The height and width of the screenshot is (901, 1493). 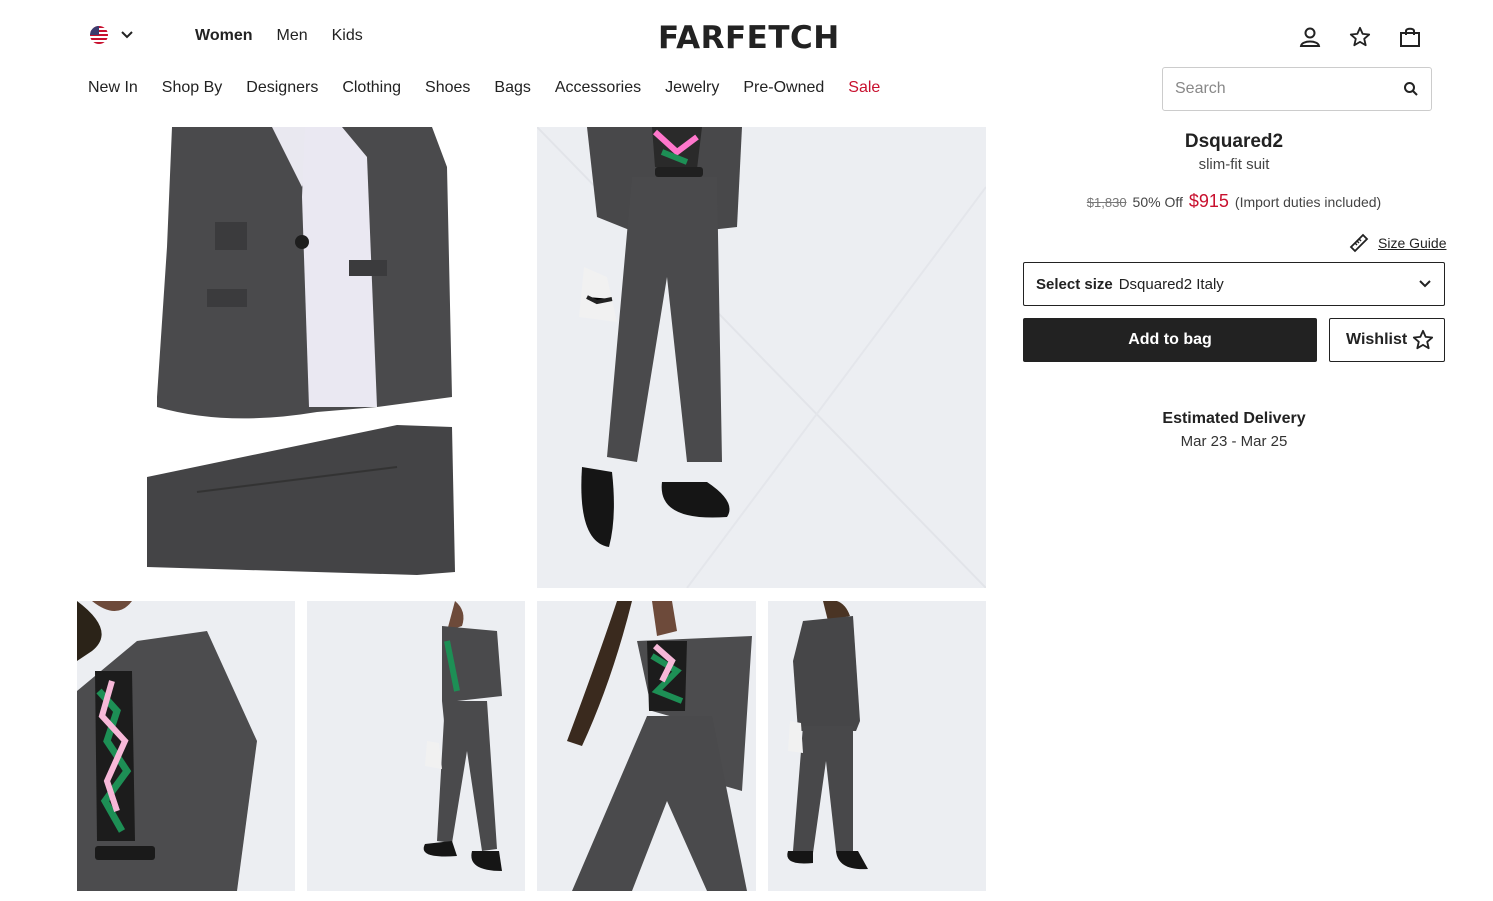 What do you see at coordinates (1308, 202) in the screenshot?
I see `duties-note: (Import duties included)` at bounding box center [1308, 202].